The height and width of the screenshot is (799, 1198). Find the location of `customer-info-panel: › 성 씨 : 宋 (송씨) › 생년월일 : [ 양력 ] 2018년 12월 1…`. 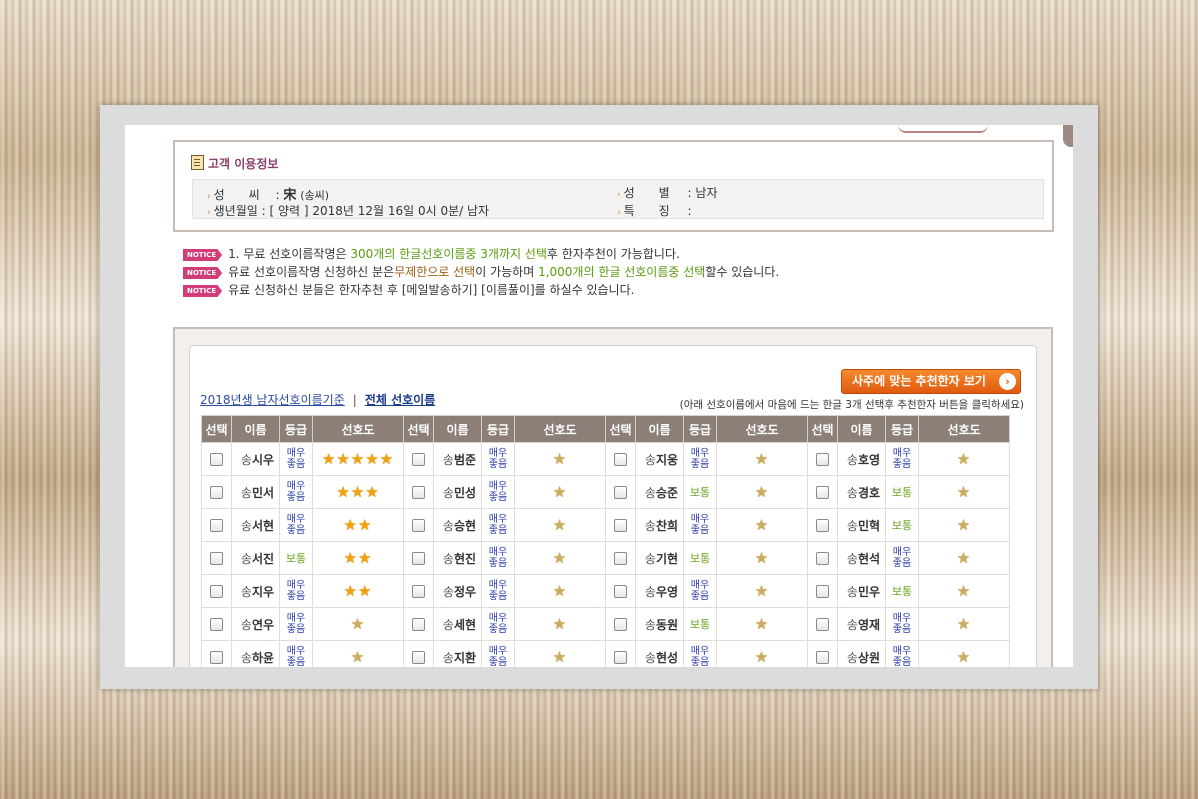

customer-info-panel: › 성 씨 : 宋 (송씨) › 생년월일 : [ 양력 ] 2018년 12월 1… is located at coordinates (618, 199).